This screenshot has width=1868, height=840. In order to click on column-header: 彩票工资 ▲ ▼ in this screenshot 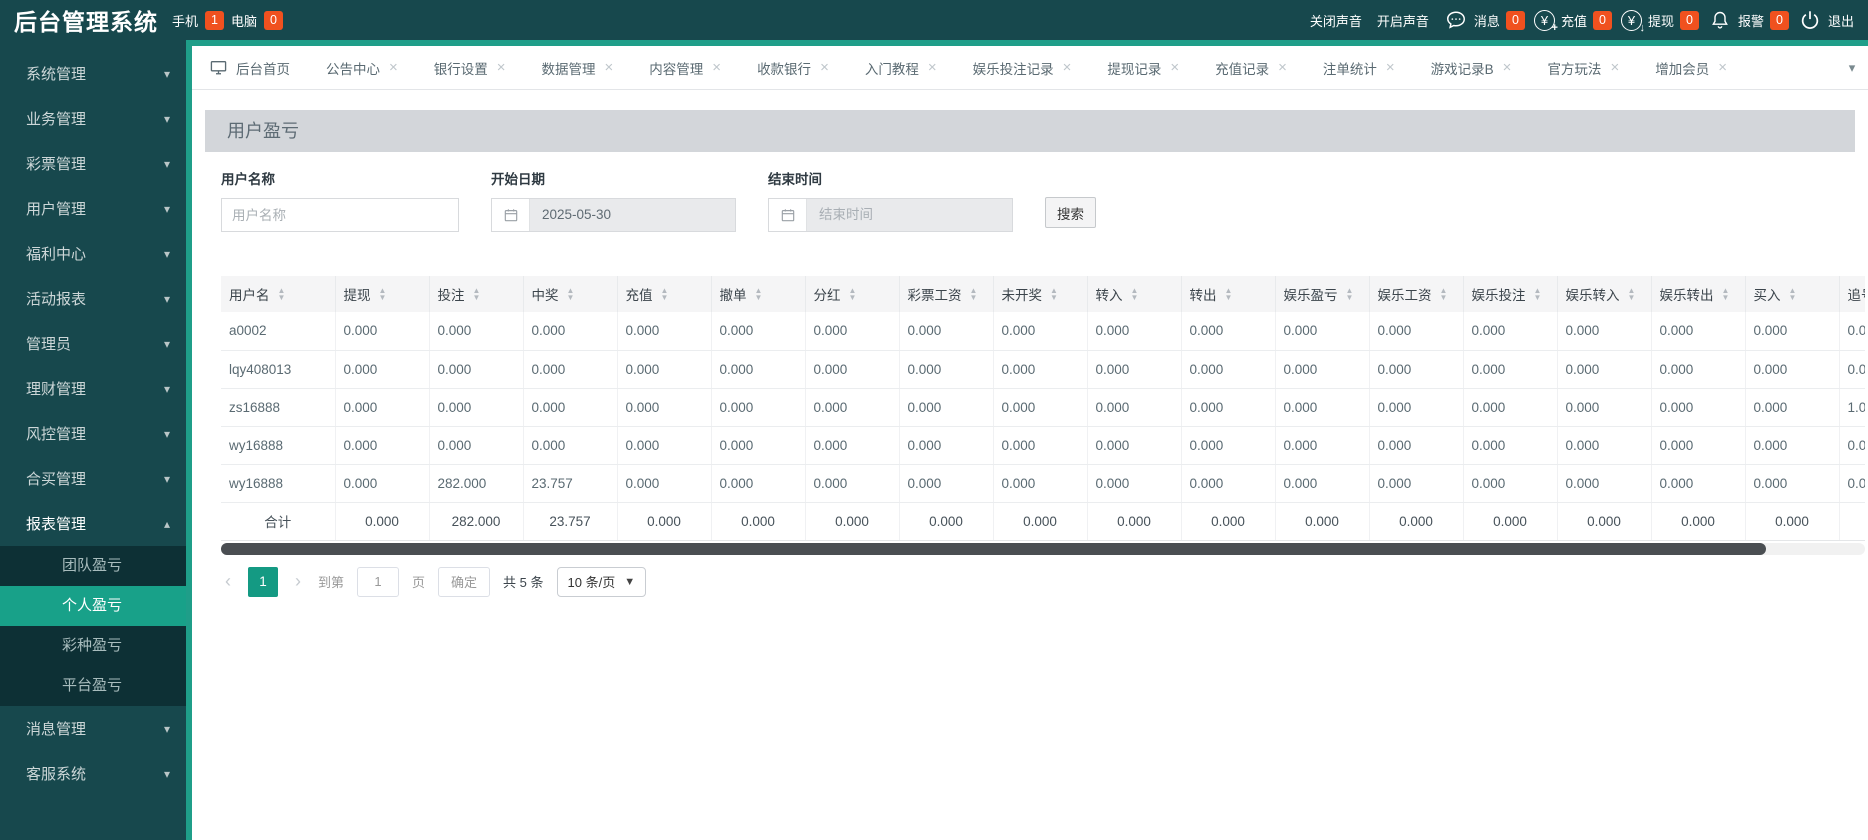, I will do `click(946, 294)`.